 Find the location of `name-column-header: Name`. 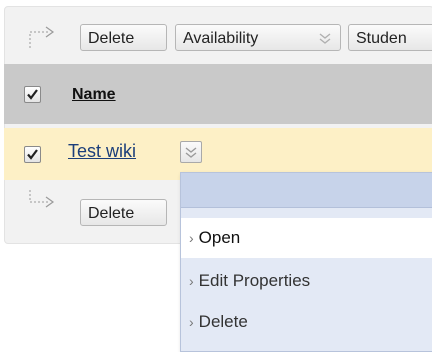

name-column-header: Name is located at coordinates (94, 95).